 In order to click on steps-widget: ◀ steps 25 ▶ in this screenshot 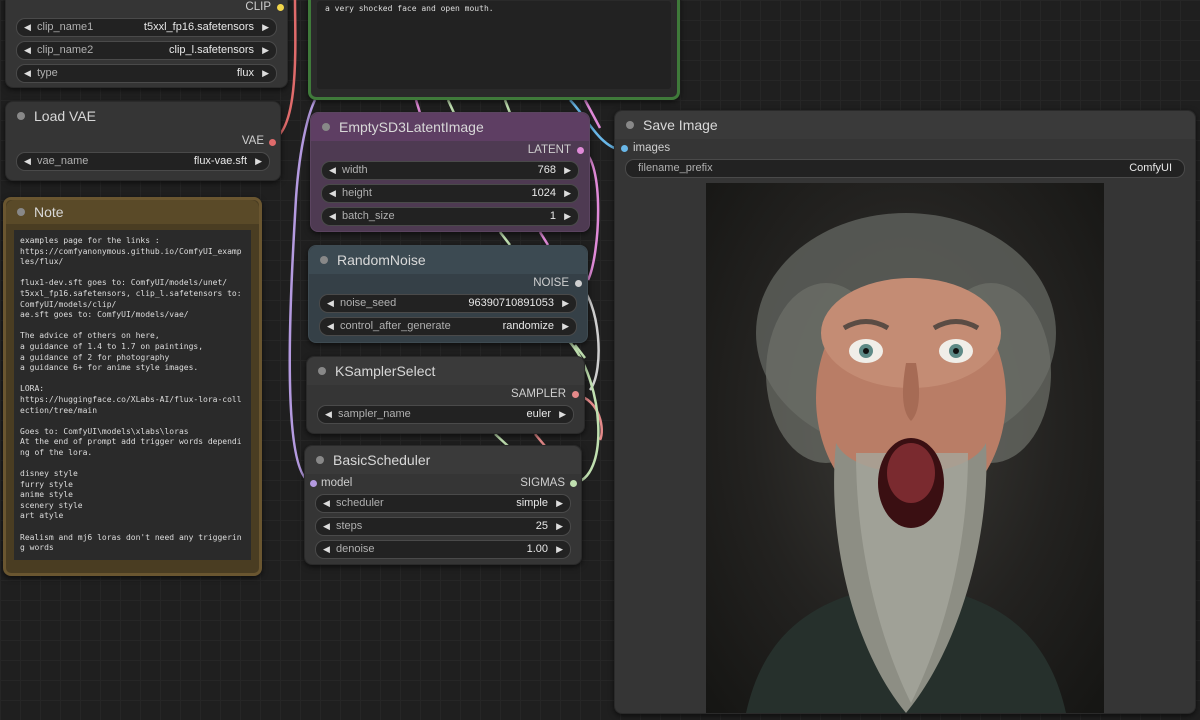, I will do `click(443, 526)`.